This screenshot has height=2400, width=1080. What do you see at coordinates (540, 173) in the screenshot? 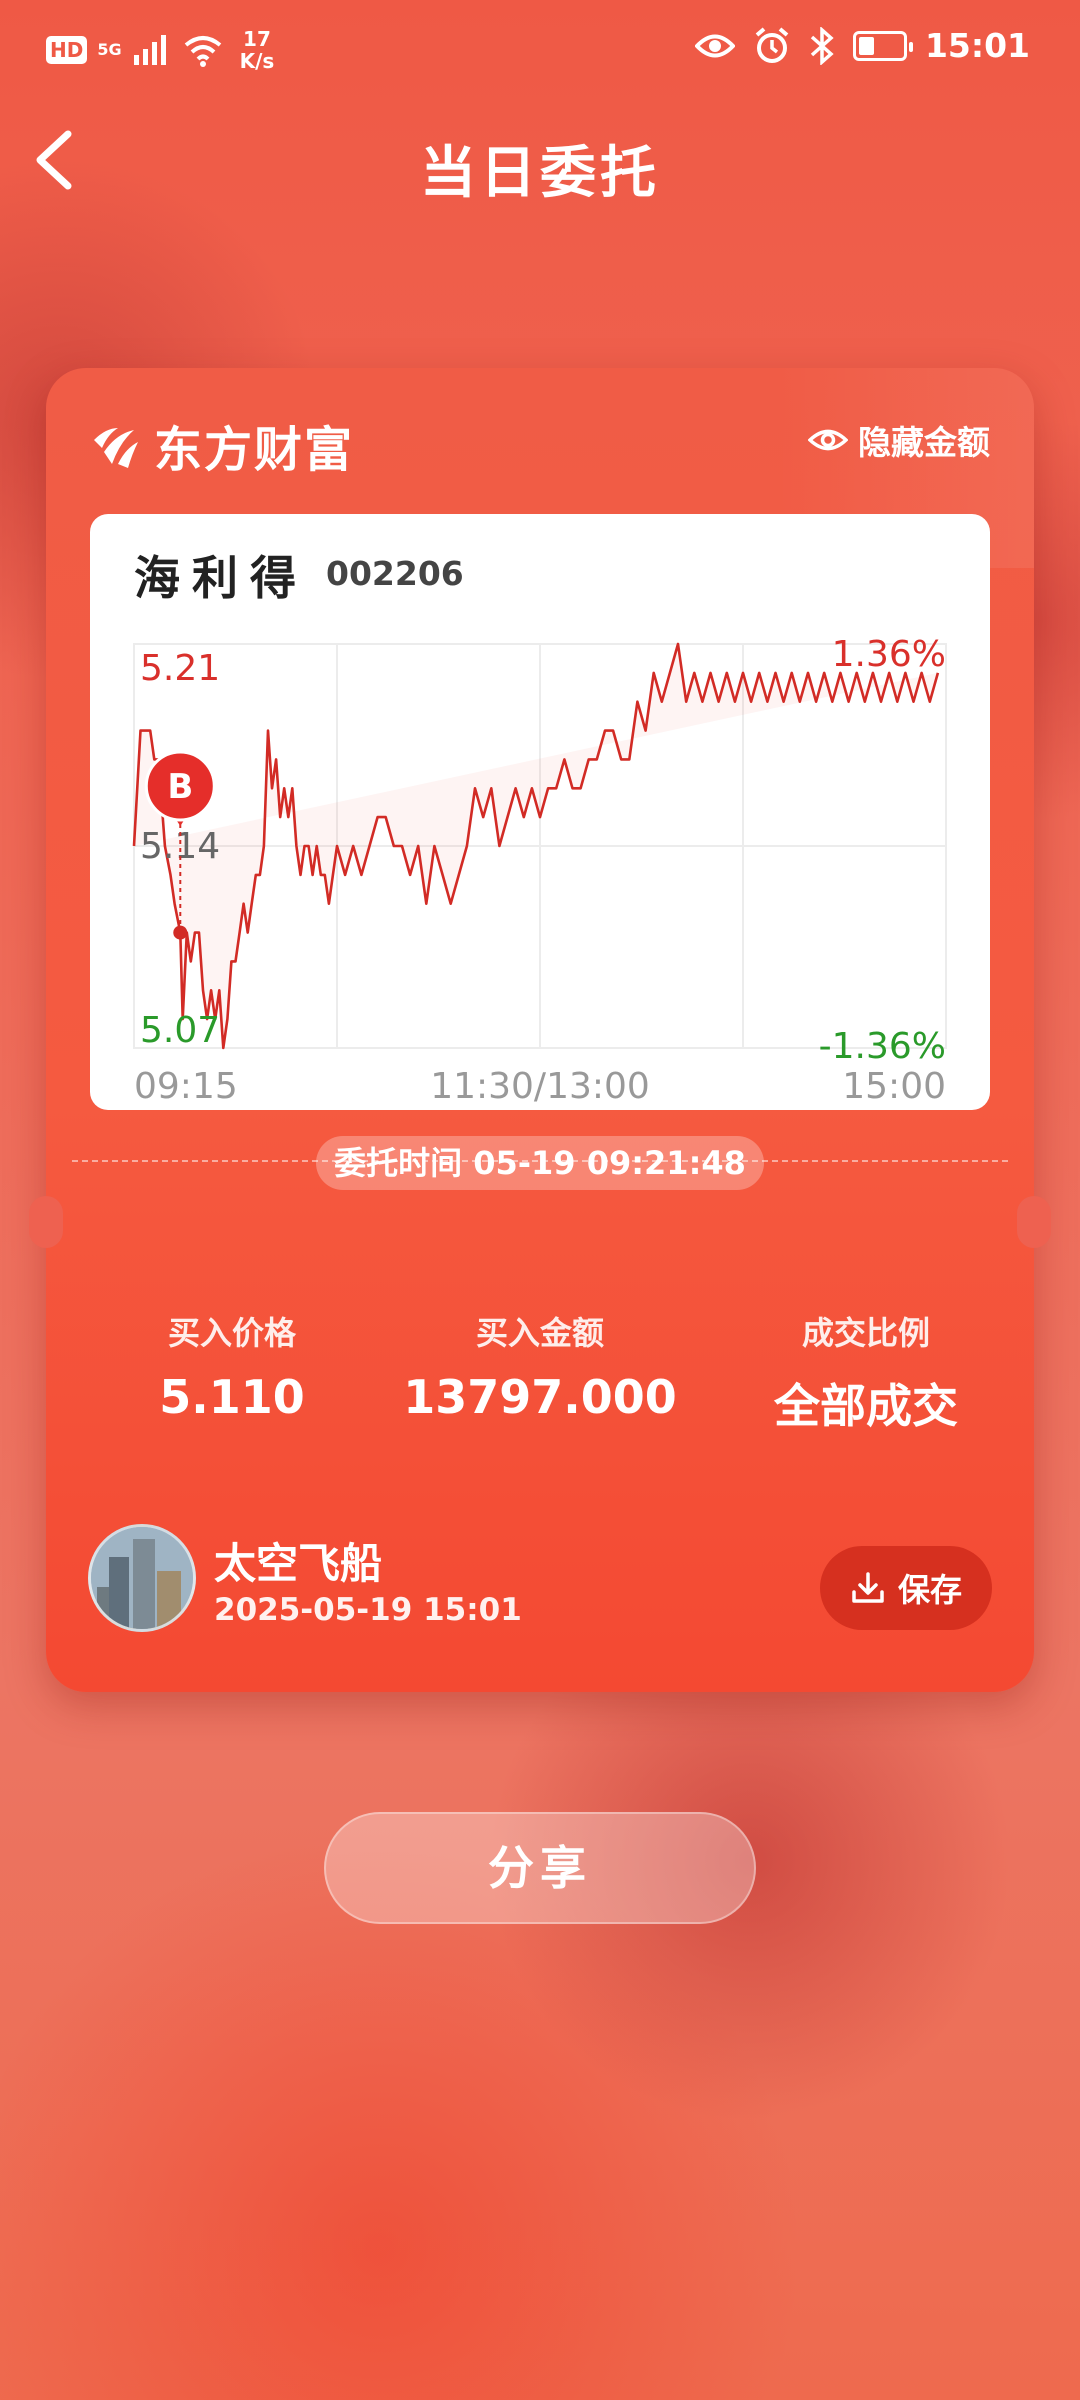
I see `page-title: 当日委托` at bounding box center [540, 173].